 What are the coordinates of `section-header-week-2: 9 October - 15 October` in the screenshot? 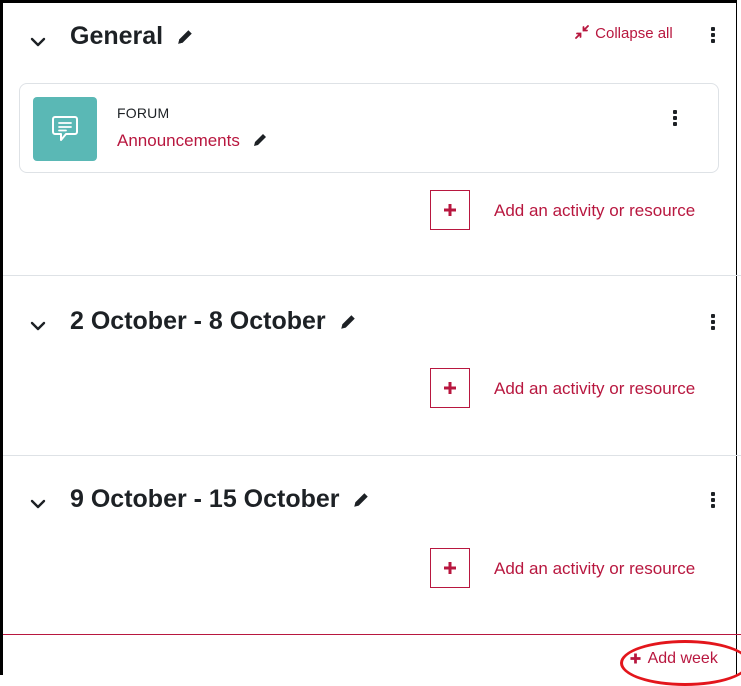 It's located at (370, 503).